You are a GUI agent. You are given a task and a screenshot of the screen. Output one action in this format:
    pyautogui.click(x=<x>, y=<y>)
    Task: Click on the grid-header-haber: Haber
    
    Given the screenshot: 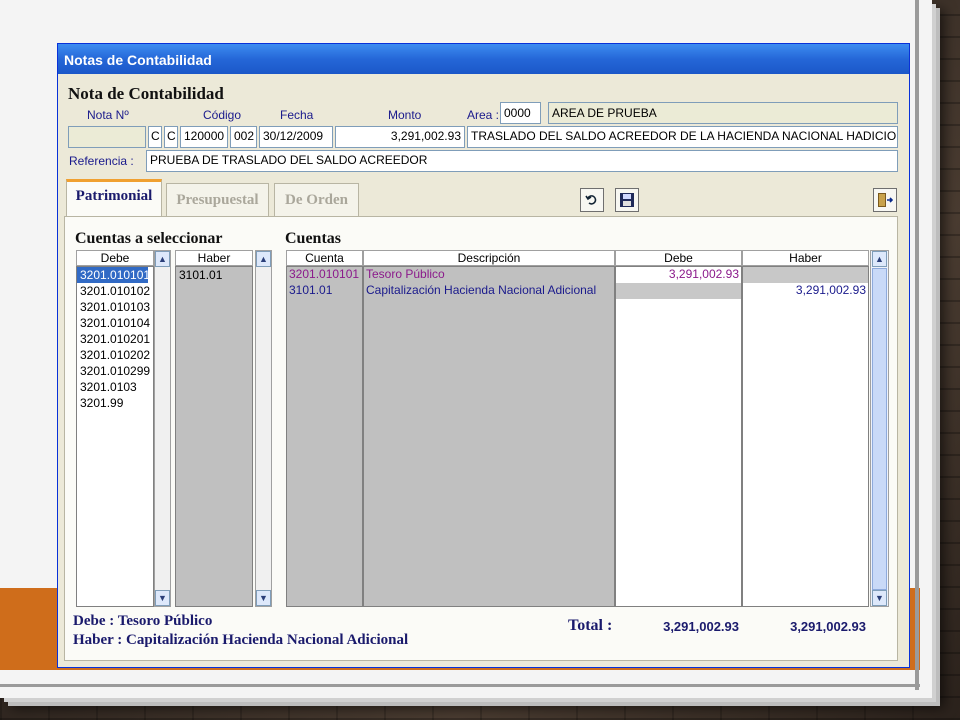 What is the action you would take?
    pyautogui.click(x=805, y=258)
    